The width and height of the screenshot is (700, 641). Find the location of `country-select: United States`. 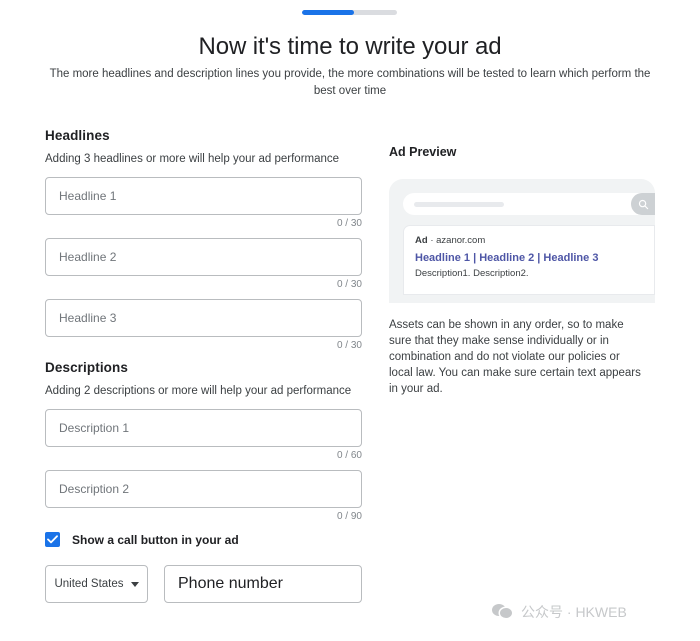

country-select: United States is located at coordinates (96, 584).